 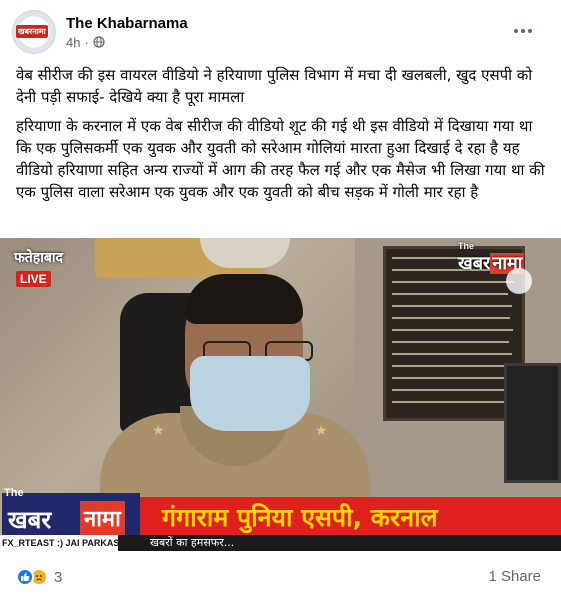 What do you see at coordinates (523, 31) in the screenshot?
I see `more-options-icon` at bounding box center [523, 31].